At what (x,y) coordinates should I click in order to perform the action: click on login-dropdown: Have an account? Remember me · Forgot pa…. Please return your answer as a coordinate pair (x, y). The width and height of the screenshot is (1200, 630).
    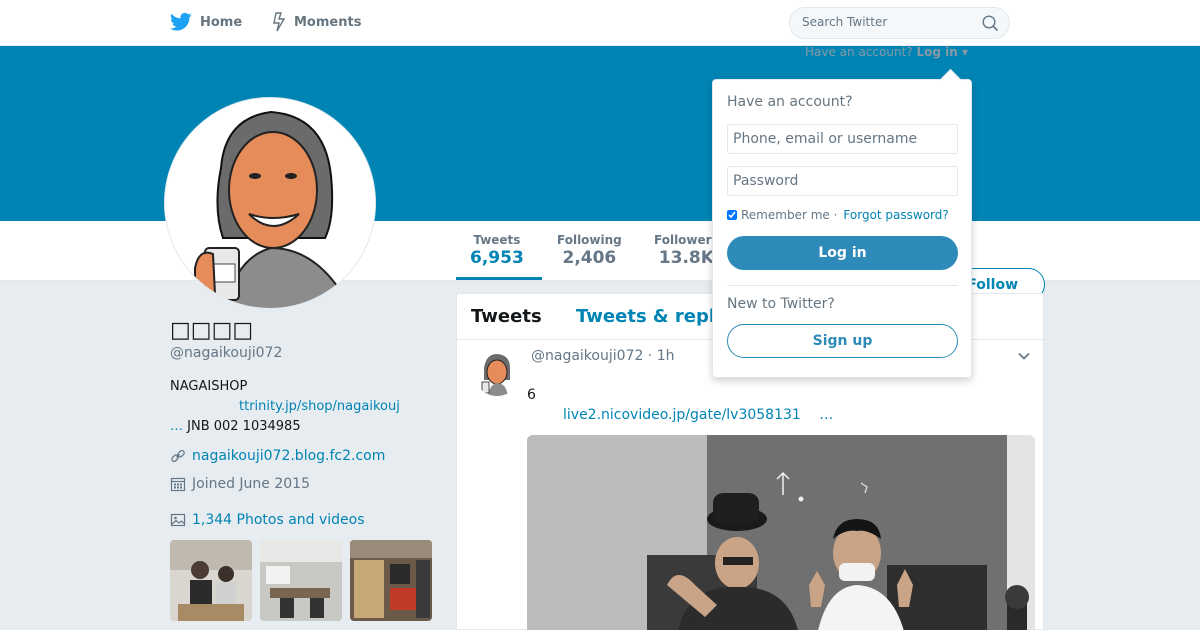
    Looking at the image, I should click on (842, 228).